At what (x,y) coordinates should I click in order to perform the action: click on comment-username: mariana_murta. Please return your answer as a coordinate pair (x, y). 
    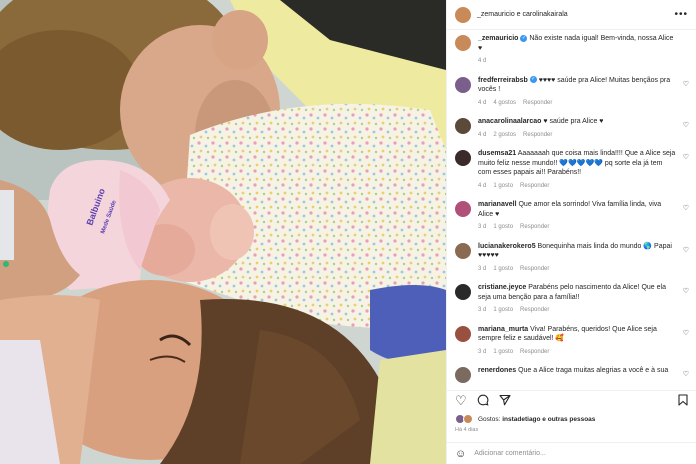
    Looking at the image, I should click on (503, 329).